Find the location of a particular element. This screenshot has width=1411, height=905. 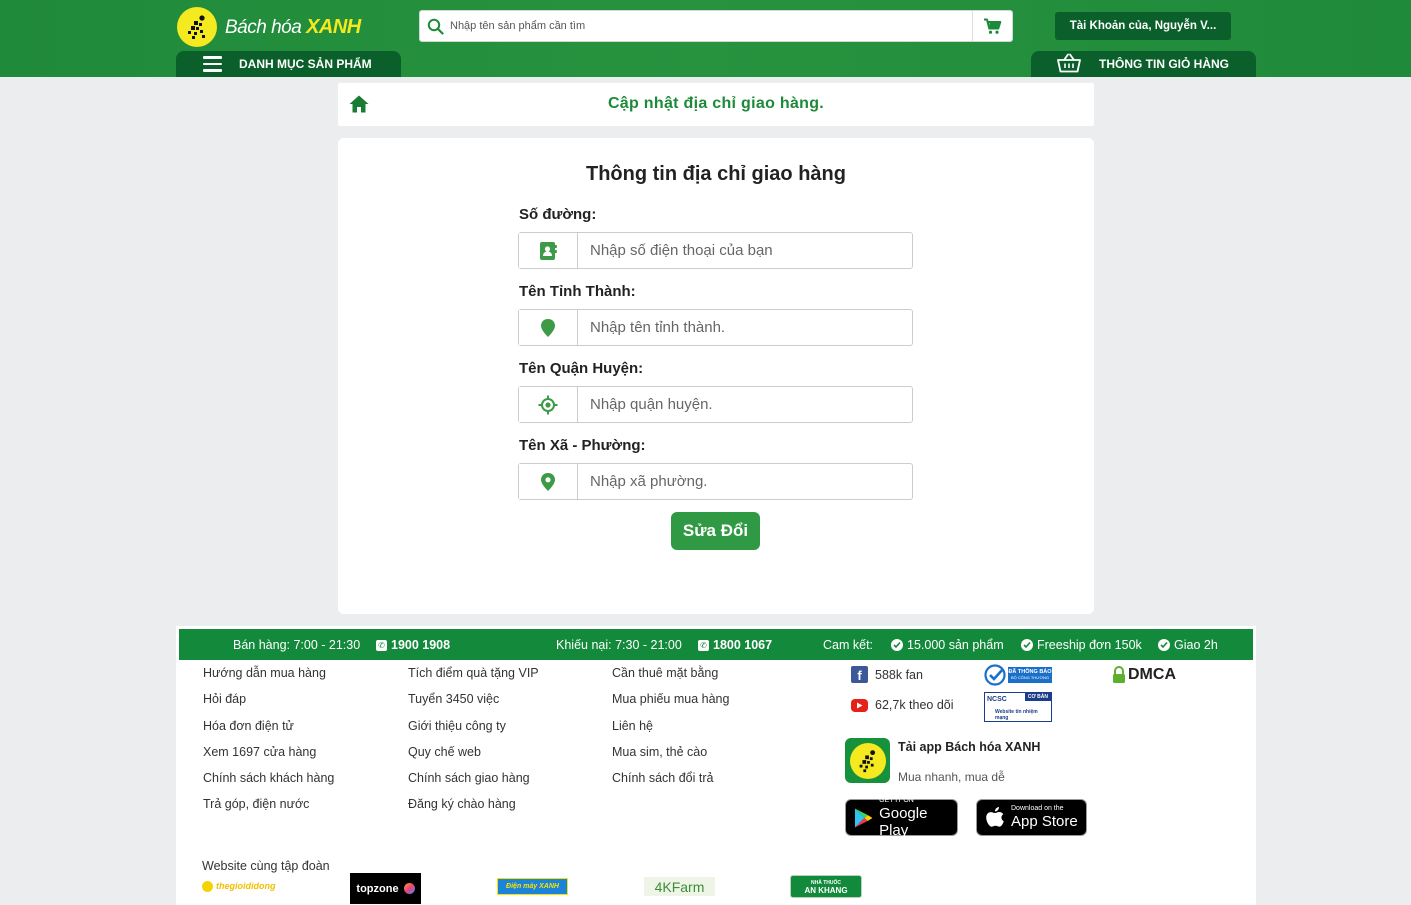

brand-topzone-text: topzone is located at coordinates (377, 888).